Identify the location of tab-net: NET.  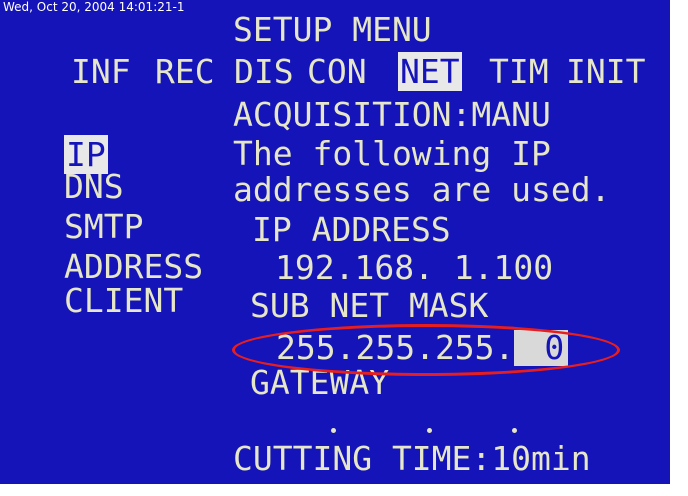
(430, 71).